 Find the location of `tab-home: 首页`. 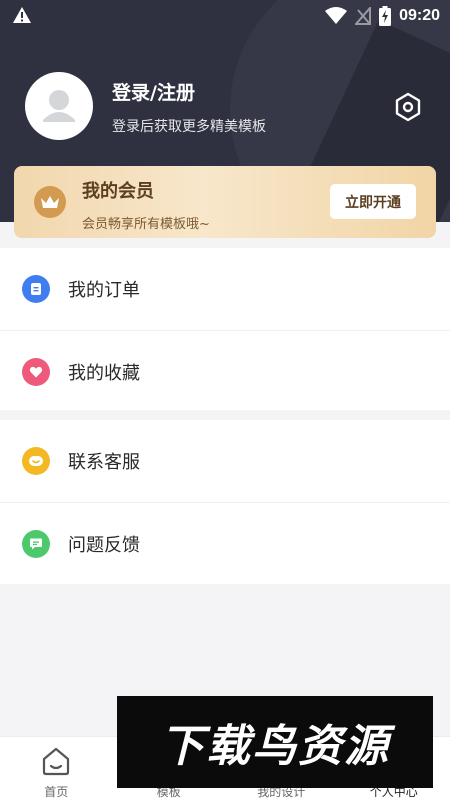

tab-home: 首页 is located at coordinates (56, 768).